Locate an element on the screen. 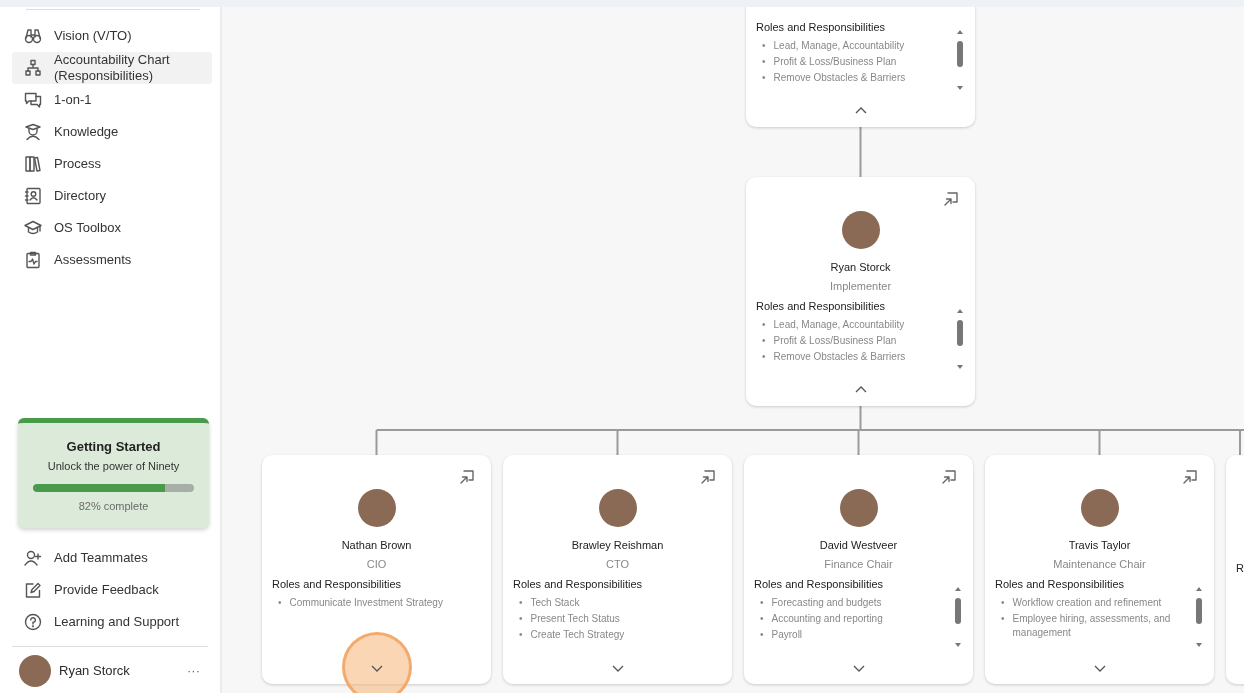 The width and height of the screenshot is (1244, 693). clipboard-icon is located at coordinates (33, 260).